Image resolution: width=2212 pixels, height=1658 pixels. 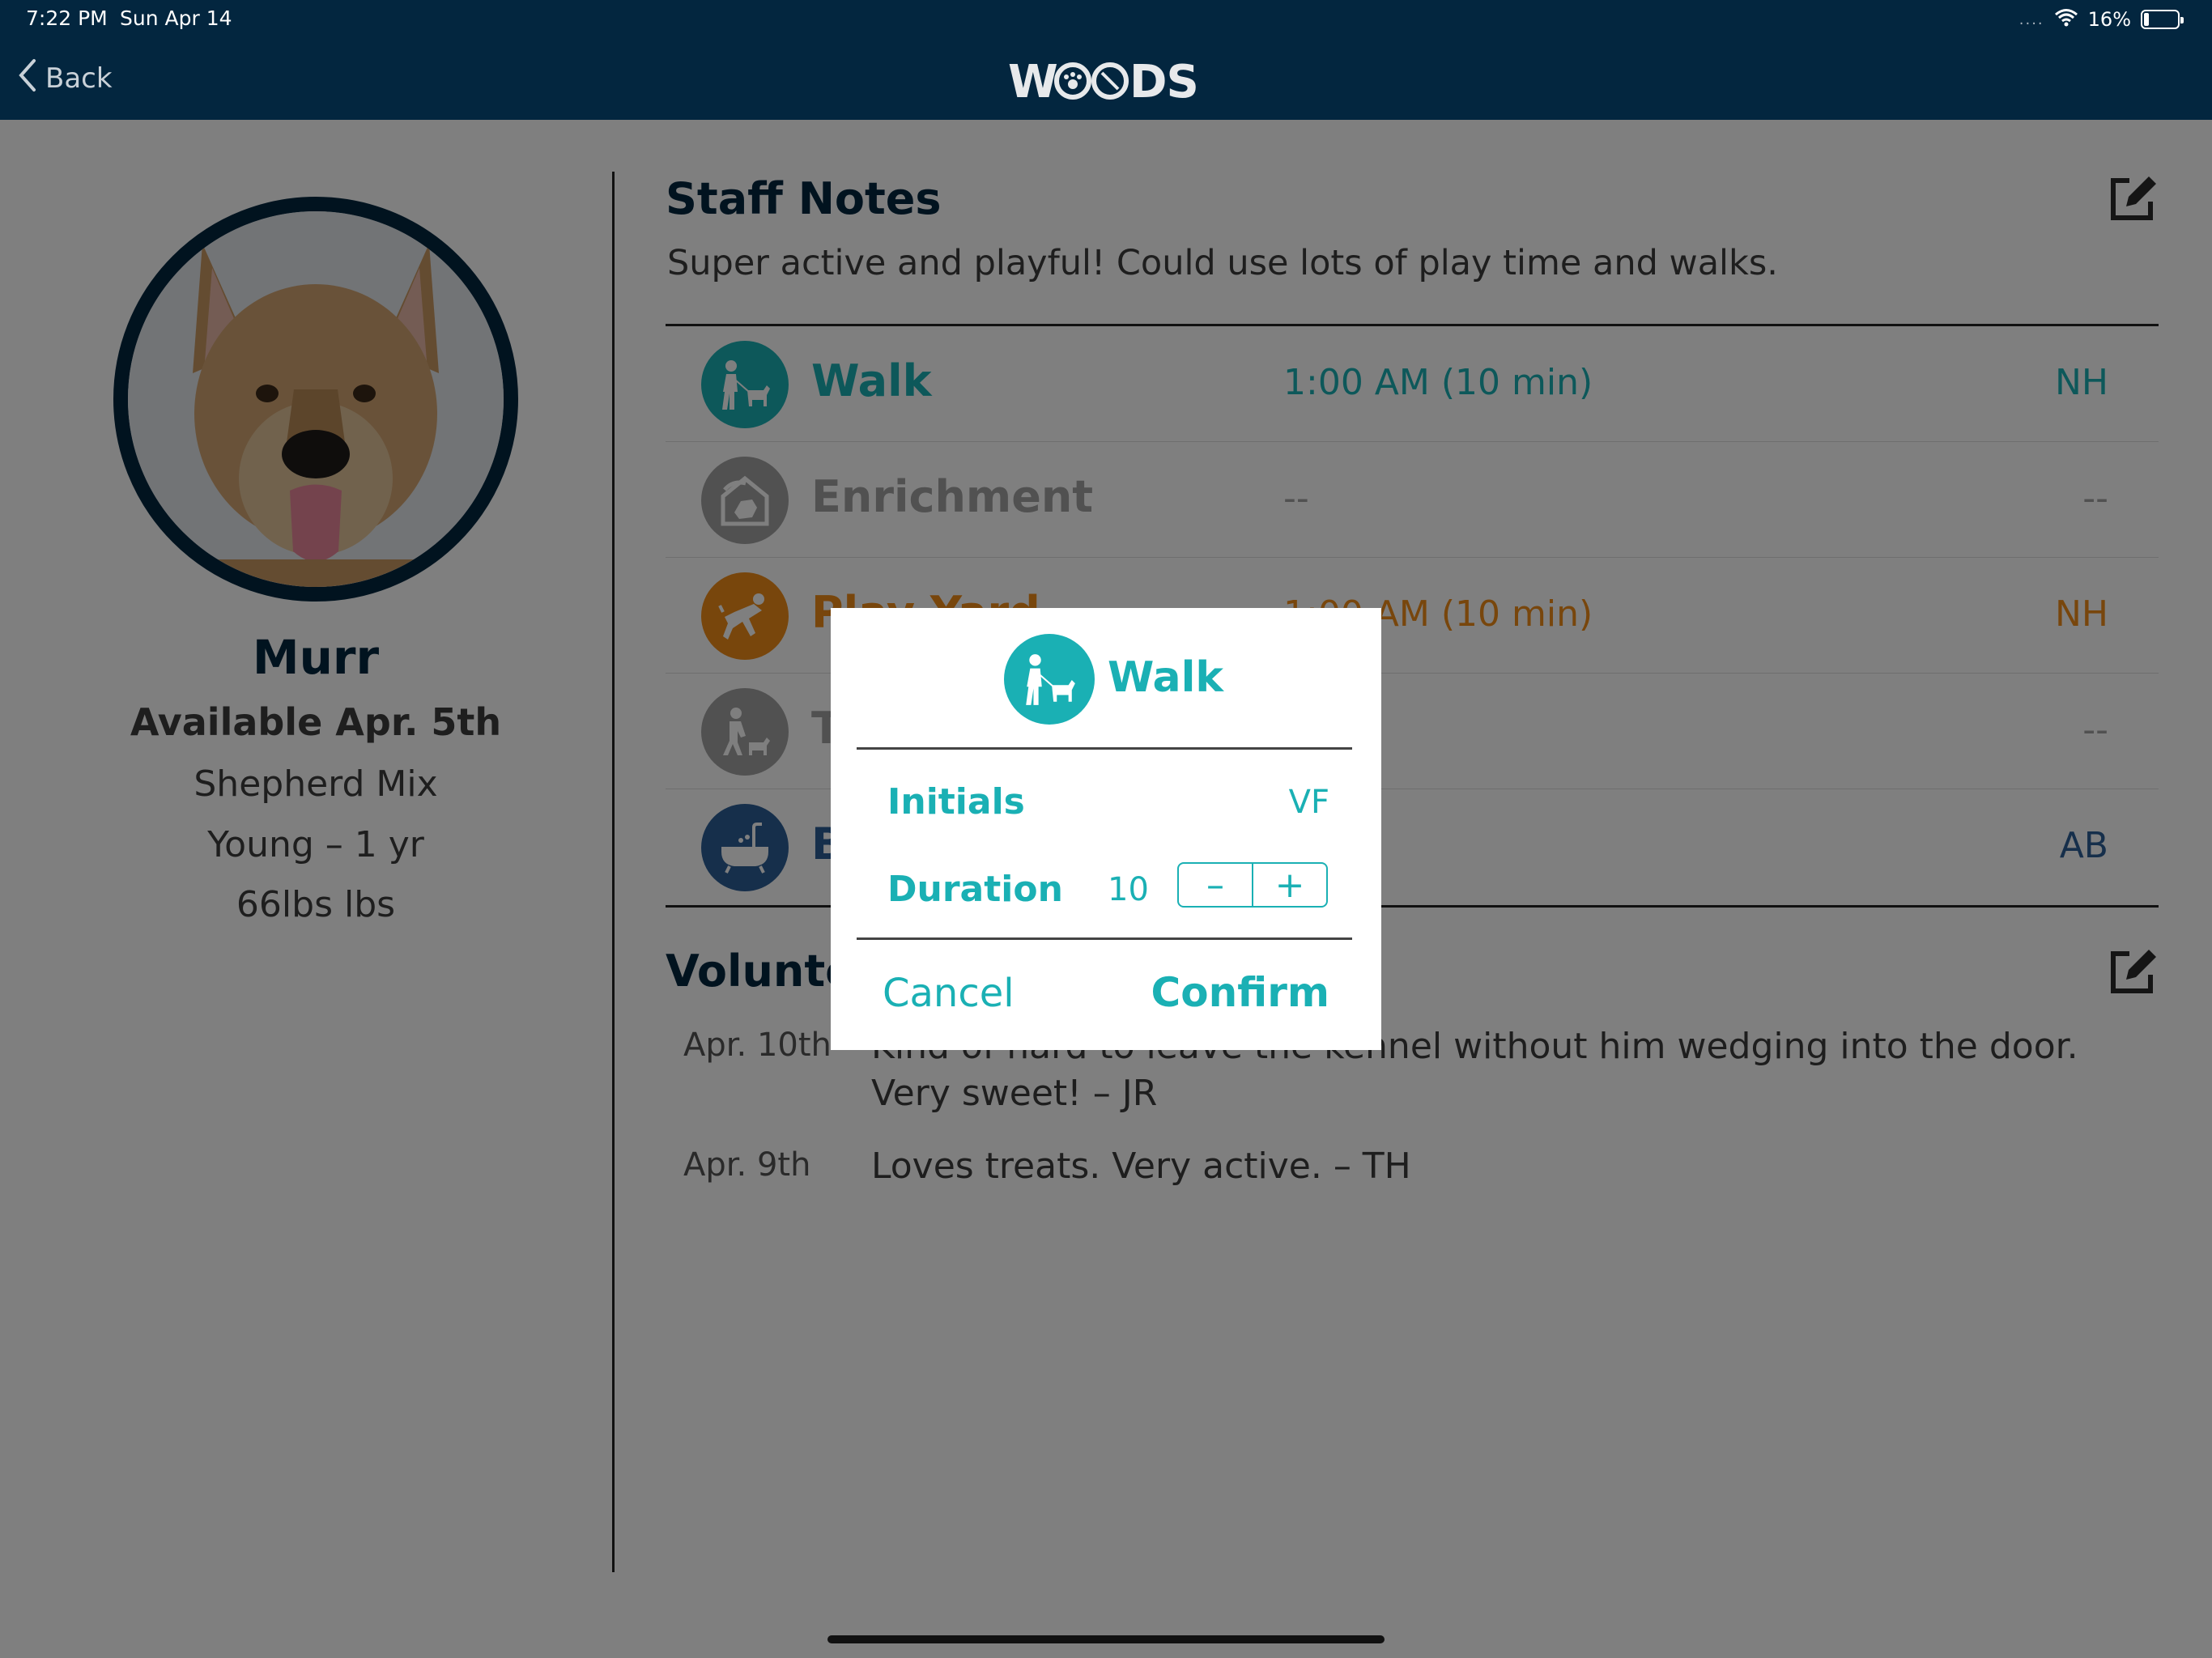 What do you see at coordinates (956, 802) in the screenshot?
I see `initials-label: Initials` at bounding box center [956, 802].